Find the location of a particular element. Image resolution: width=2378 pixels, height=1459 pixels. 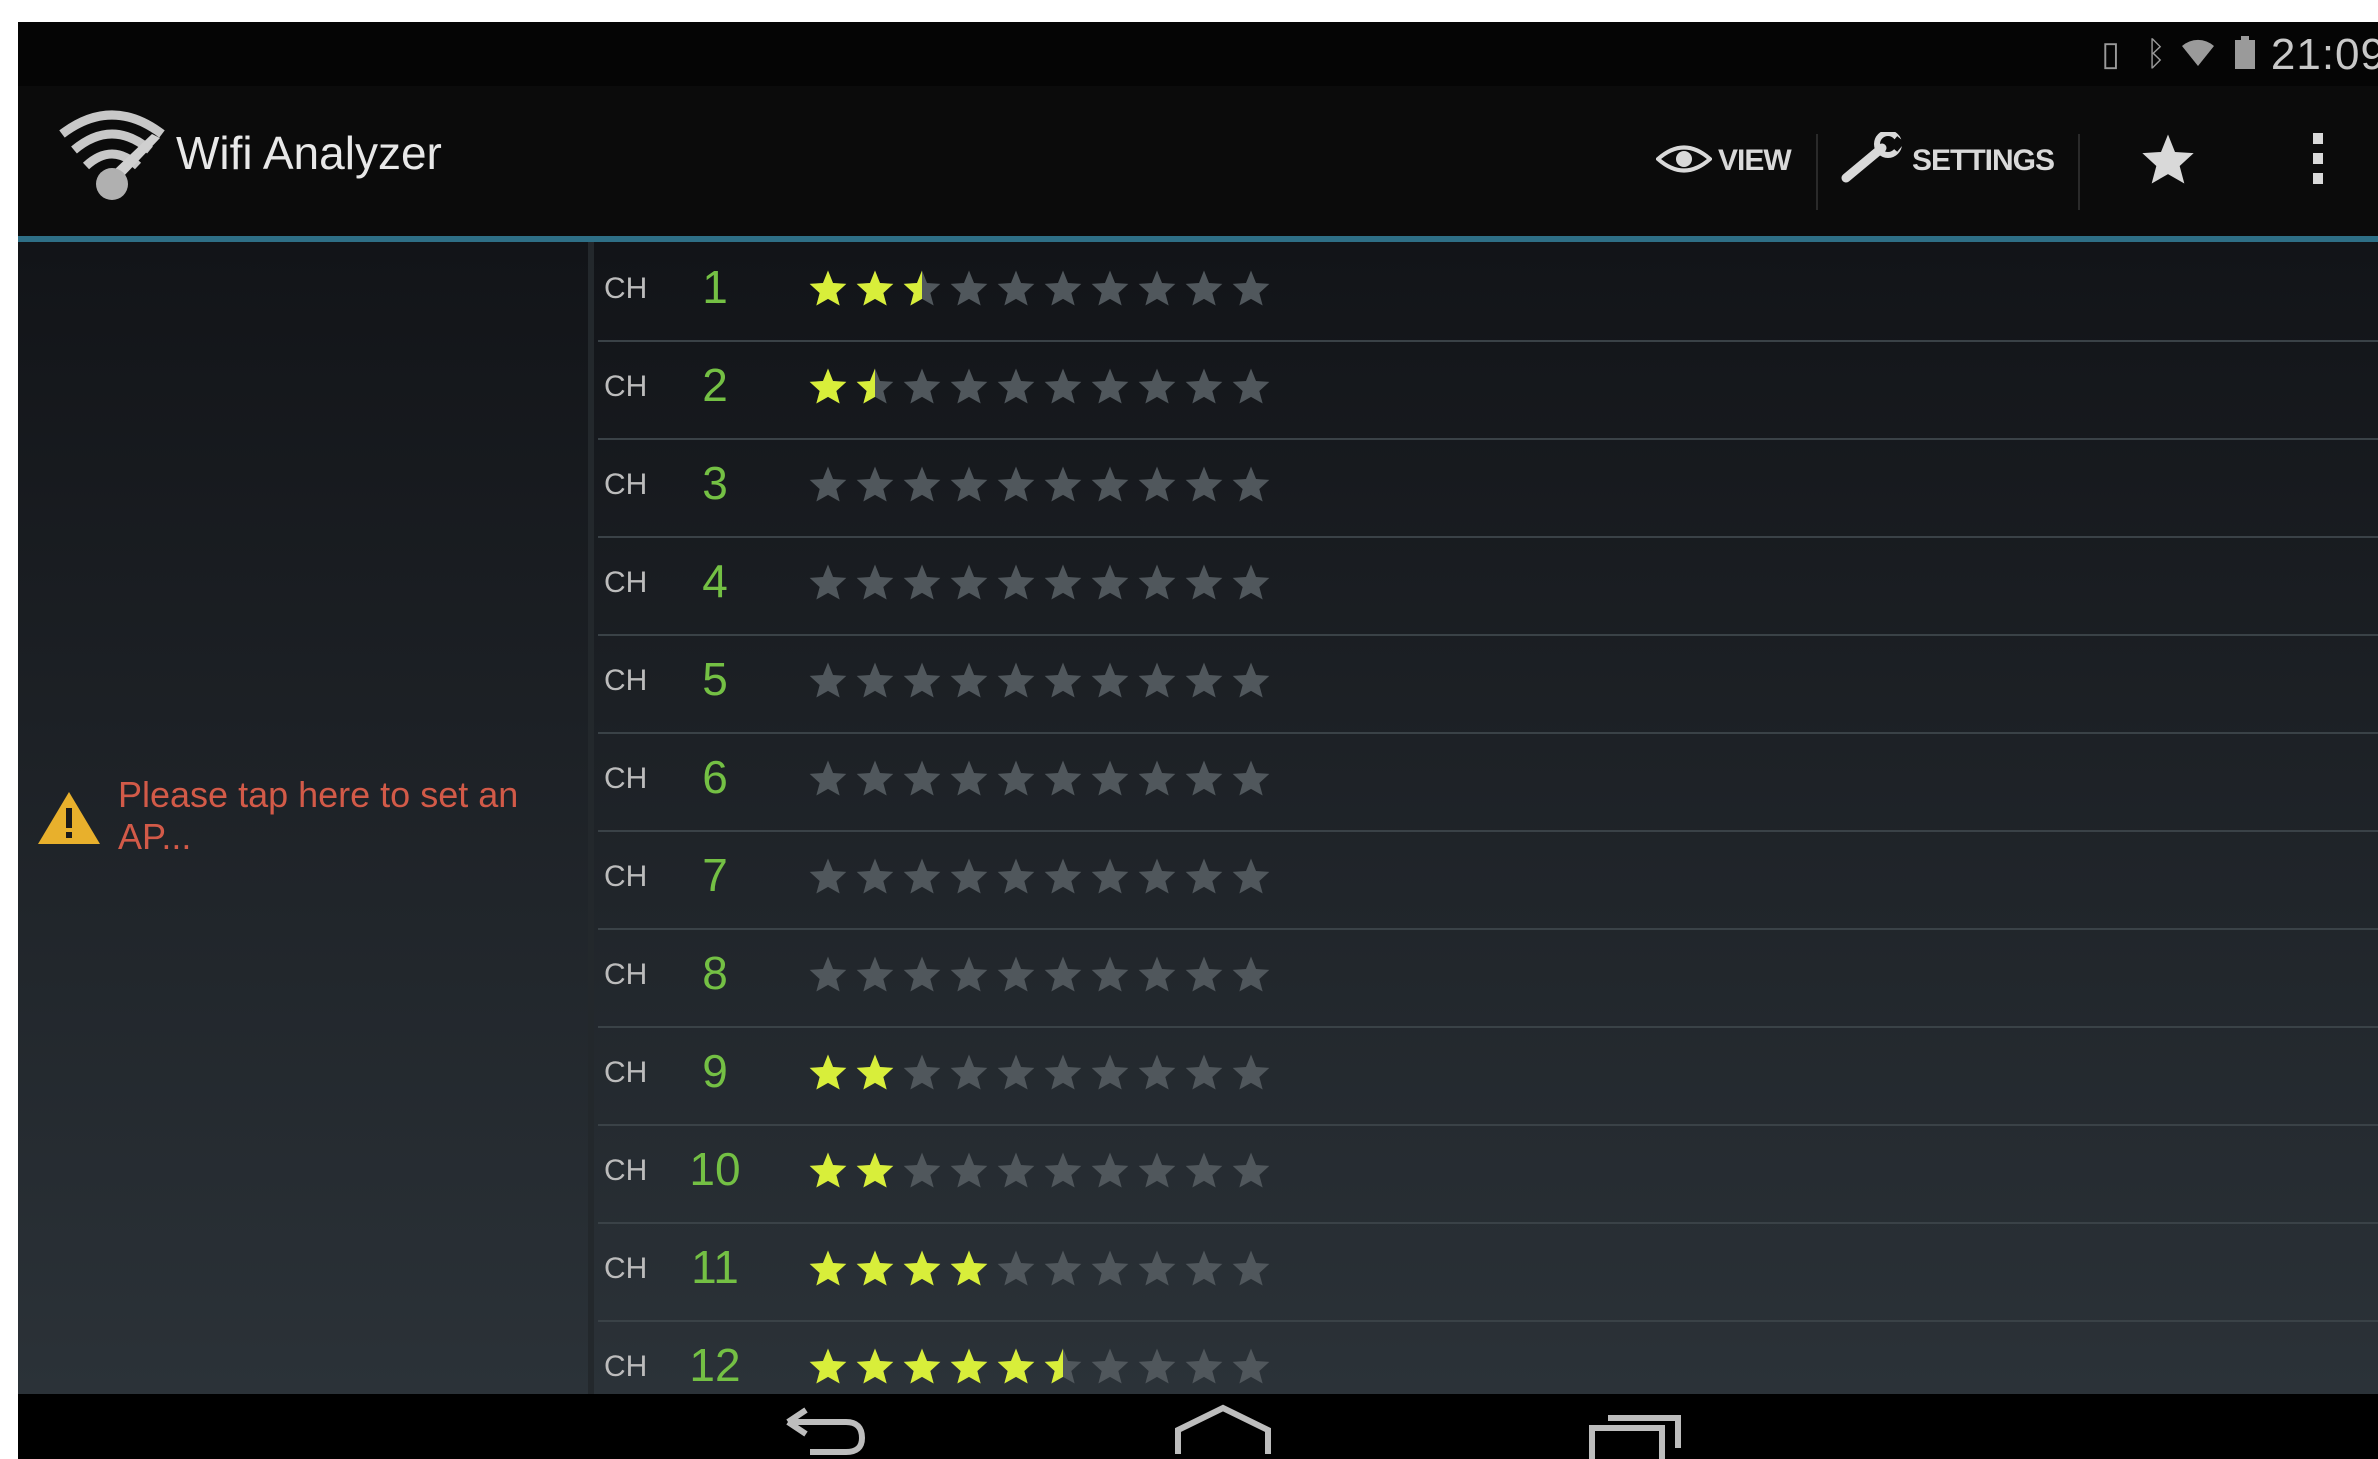

warning-icon is located at coordinates (69, 820).